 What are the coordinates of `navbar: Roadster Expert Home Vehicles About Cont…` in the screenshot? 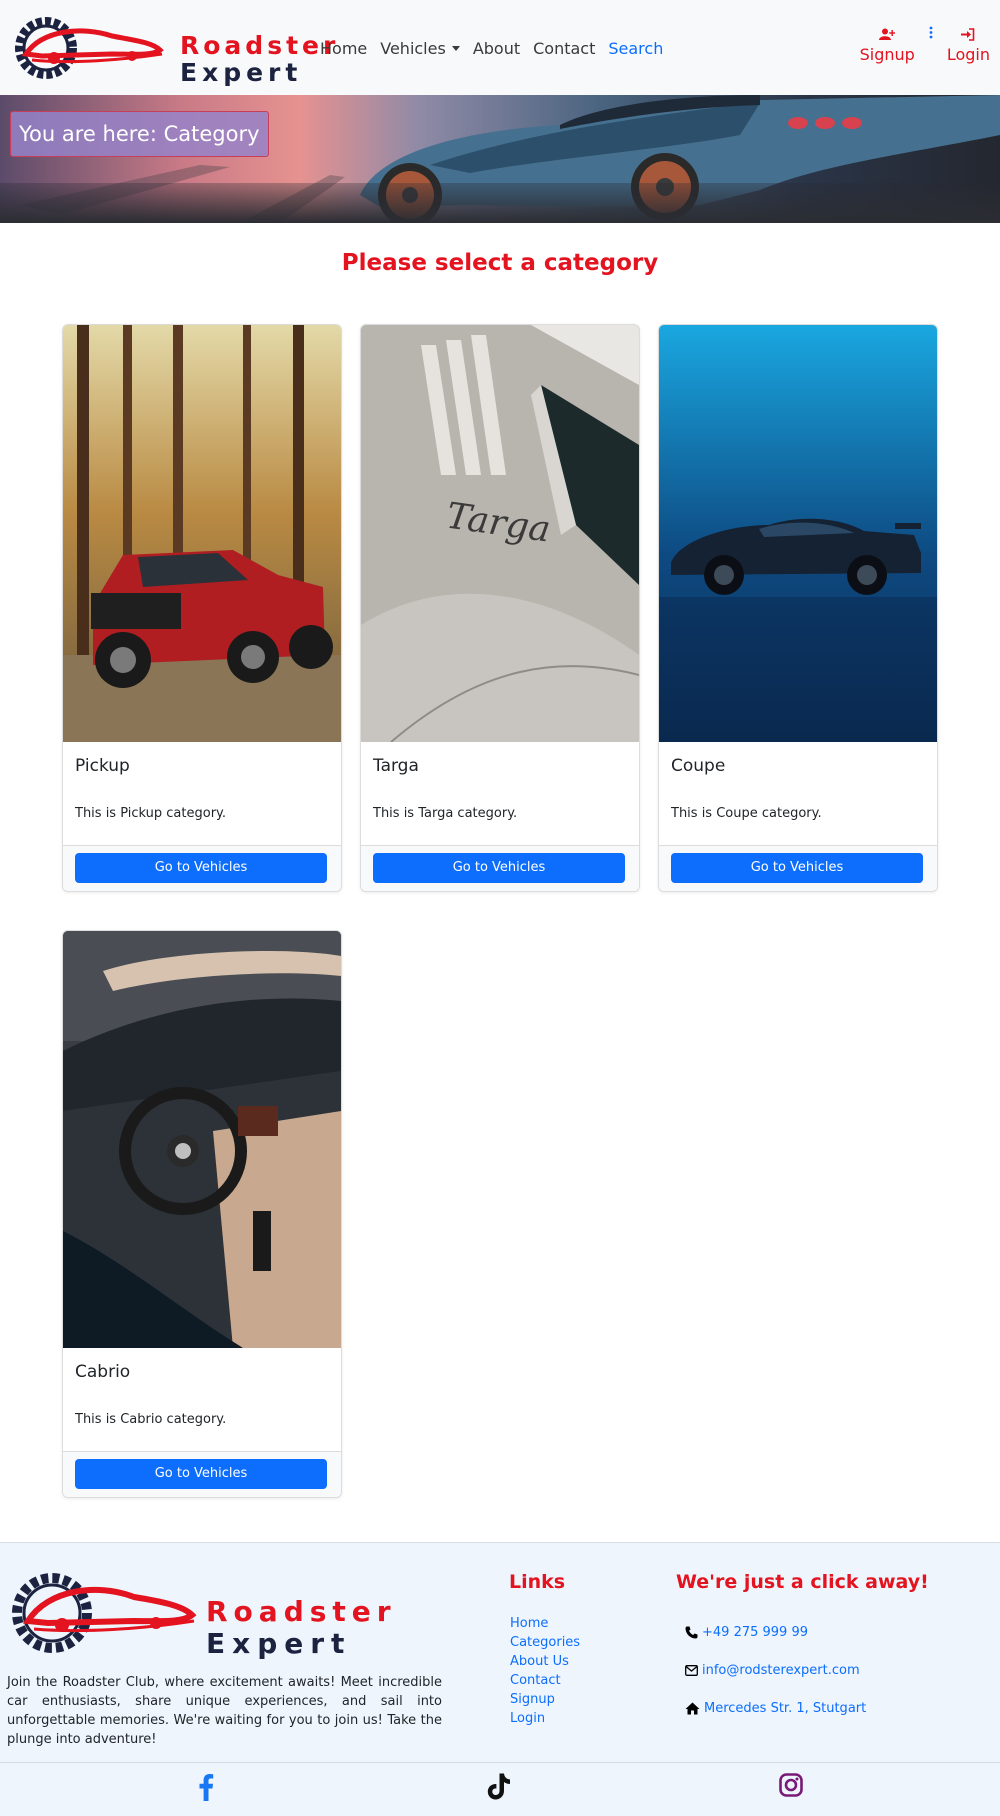 It's located at (500, 47).